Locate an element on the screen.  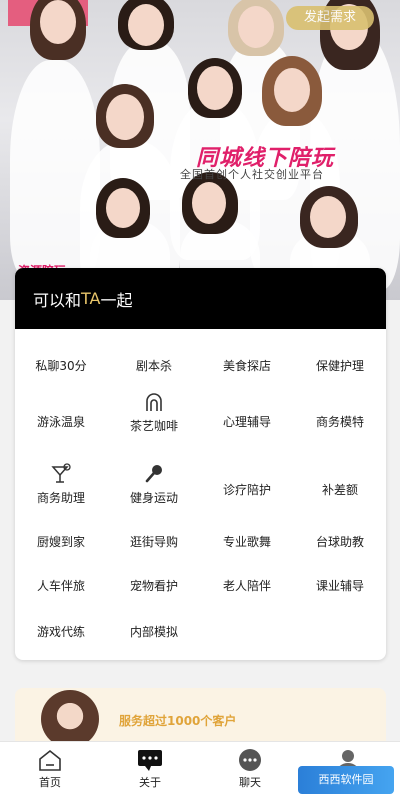
service-label: 保健护理 is located at coordinates (339, 366).